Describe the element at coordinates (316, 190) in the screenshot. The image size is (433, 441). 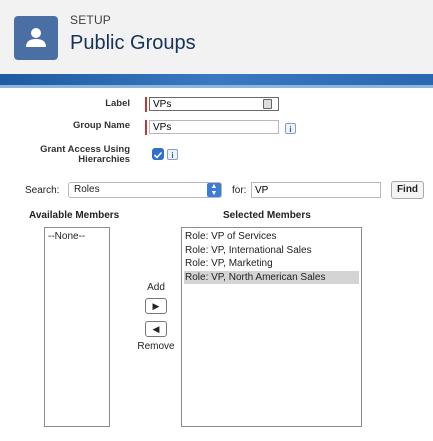
I see `search-for-input: VP` at that location.